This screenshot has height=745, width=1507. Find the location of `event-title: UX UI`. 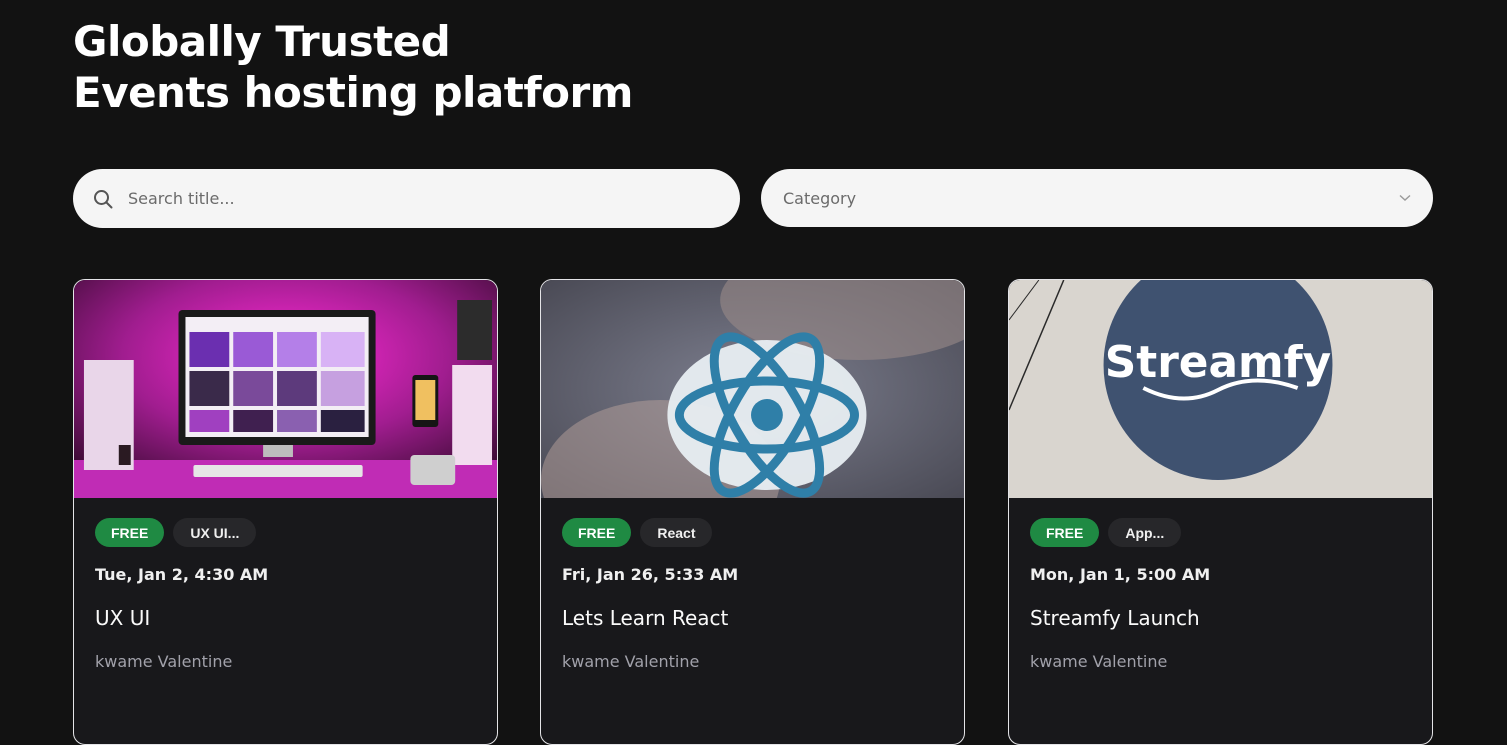

event-title: UX UI is located at coordinates (285, 618).